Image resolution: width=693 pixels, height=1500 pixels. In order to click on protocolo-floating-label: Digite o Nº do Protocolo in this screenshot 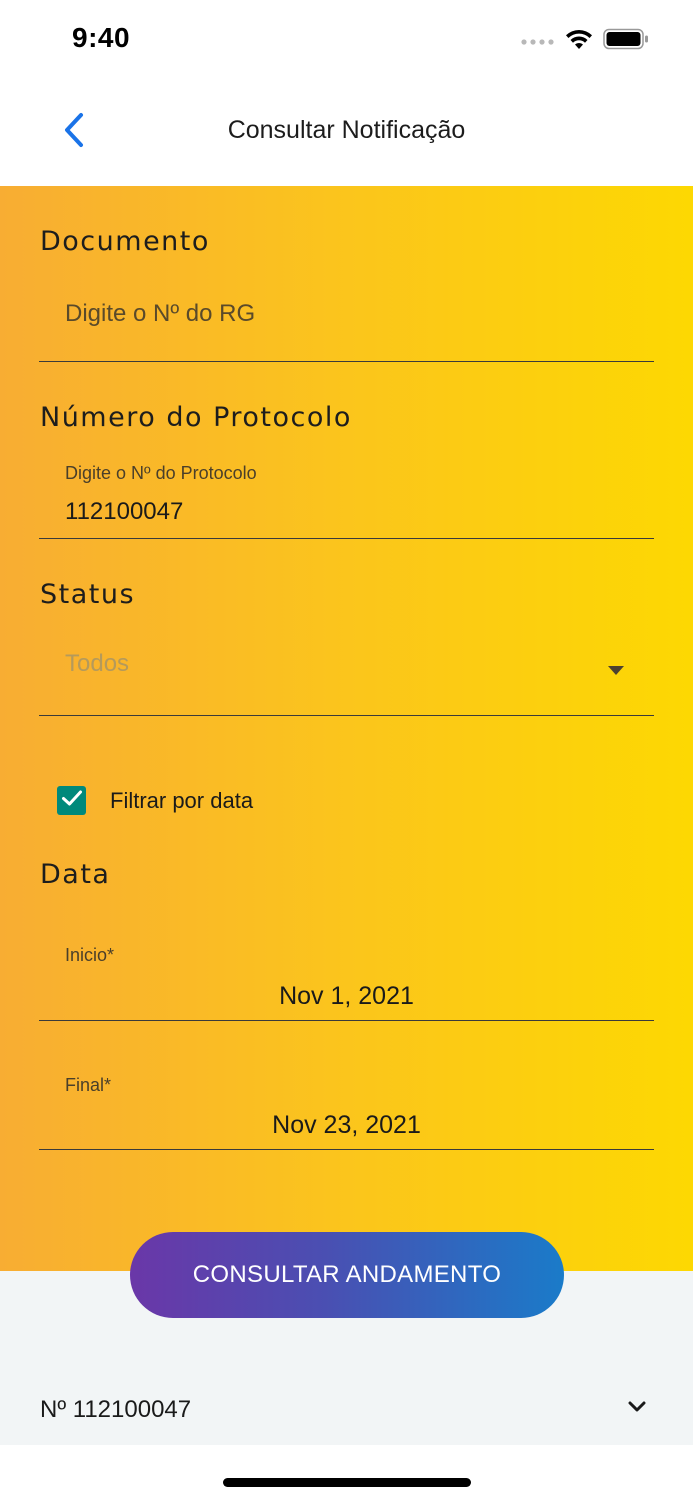, I will do `click(161, 473)`.